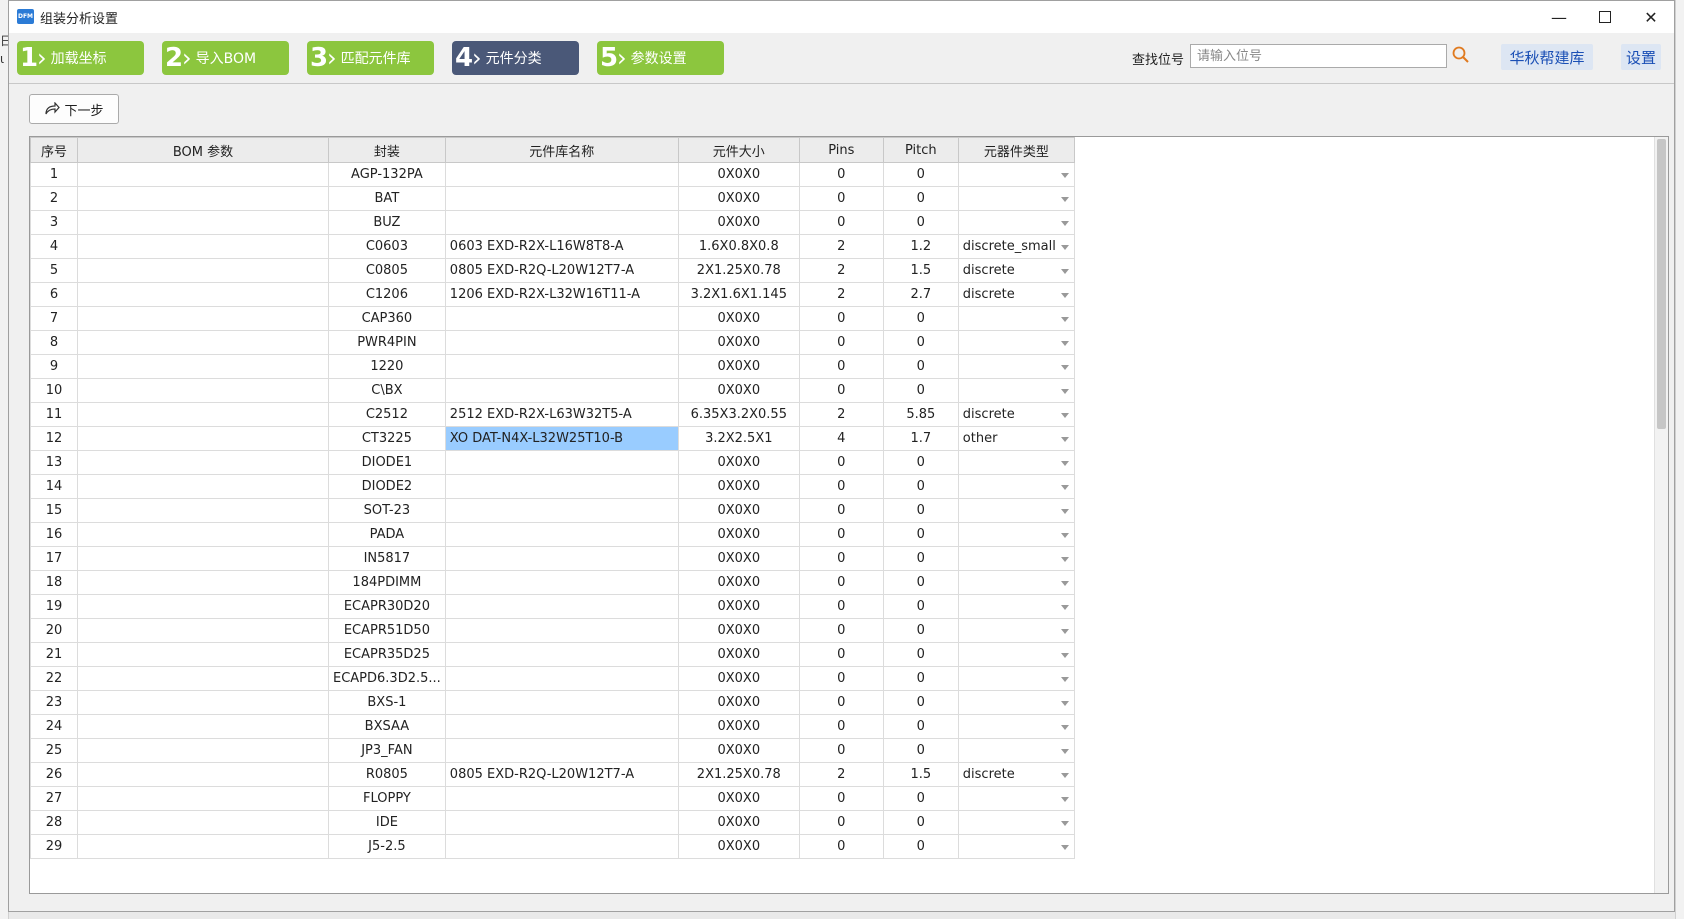 This screenshot has height=919, width=1684. I want to click on wizard-step-1: 1 › 加载坐标, so click(80, 58).